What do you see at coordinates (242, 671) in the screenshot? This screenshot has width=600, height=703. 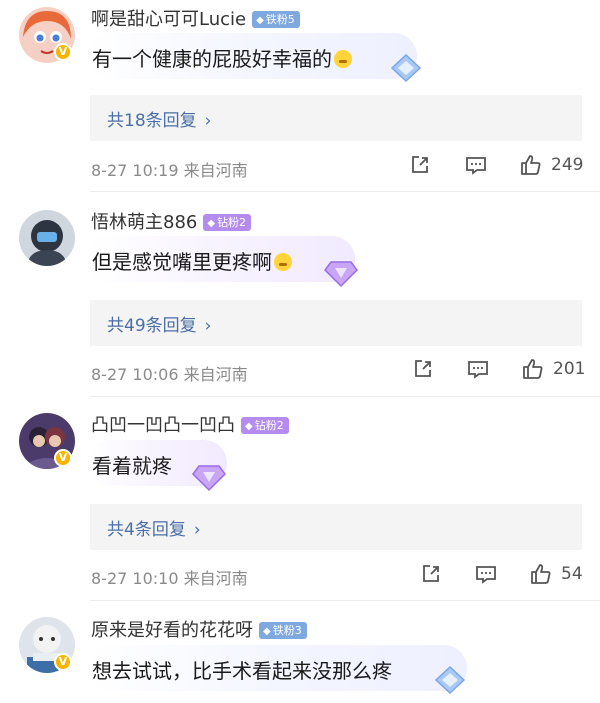 I see `comment-text: 想去试试，比手术看起来没那么疼` at bounding box center [242, 671].